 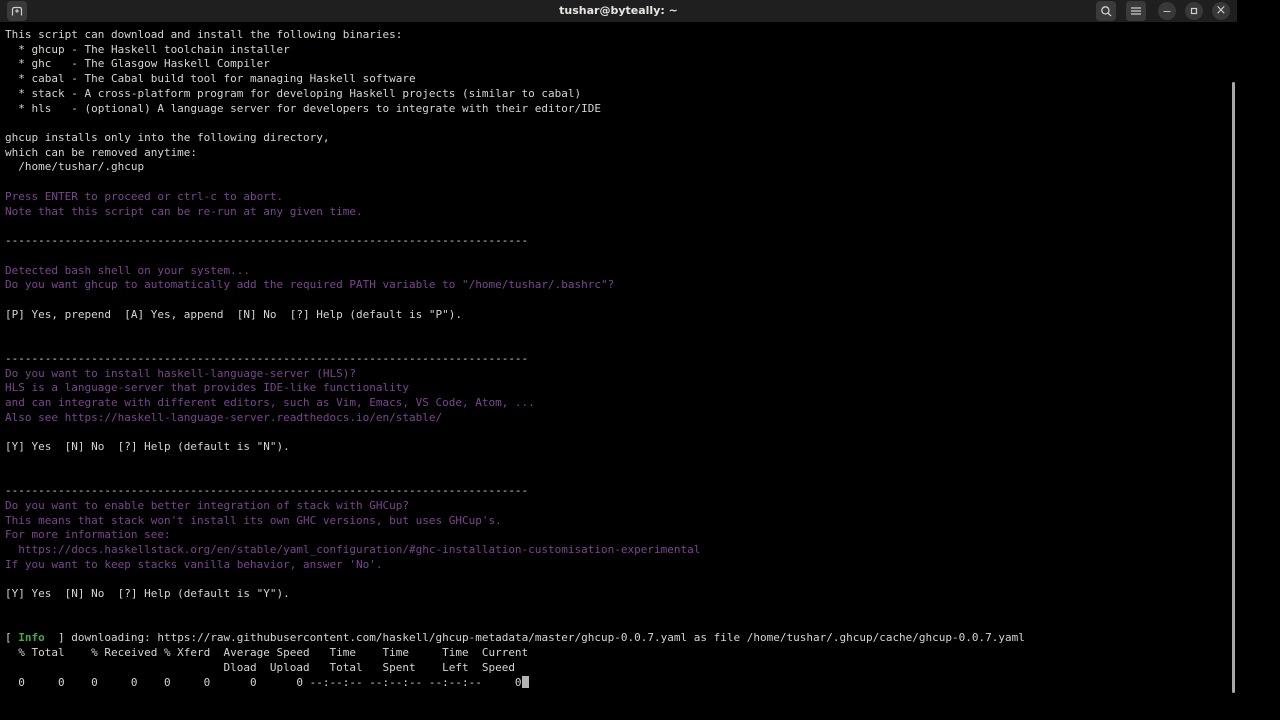 I want to click on titlebar: tushar@byteally: ~ − ×, so click(x=618, y=11).